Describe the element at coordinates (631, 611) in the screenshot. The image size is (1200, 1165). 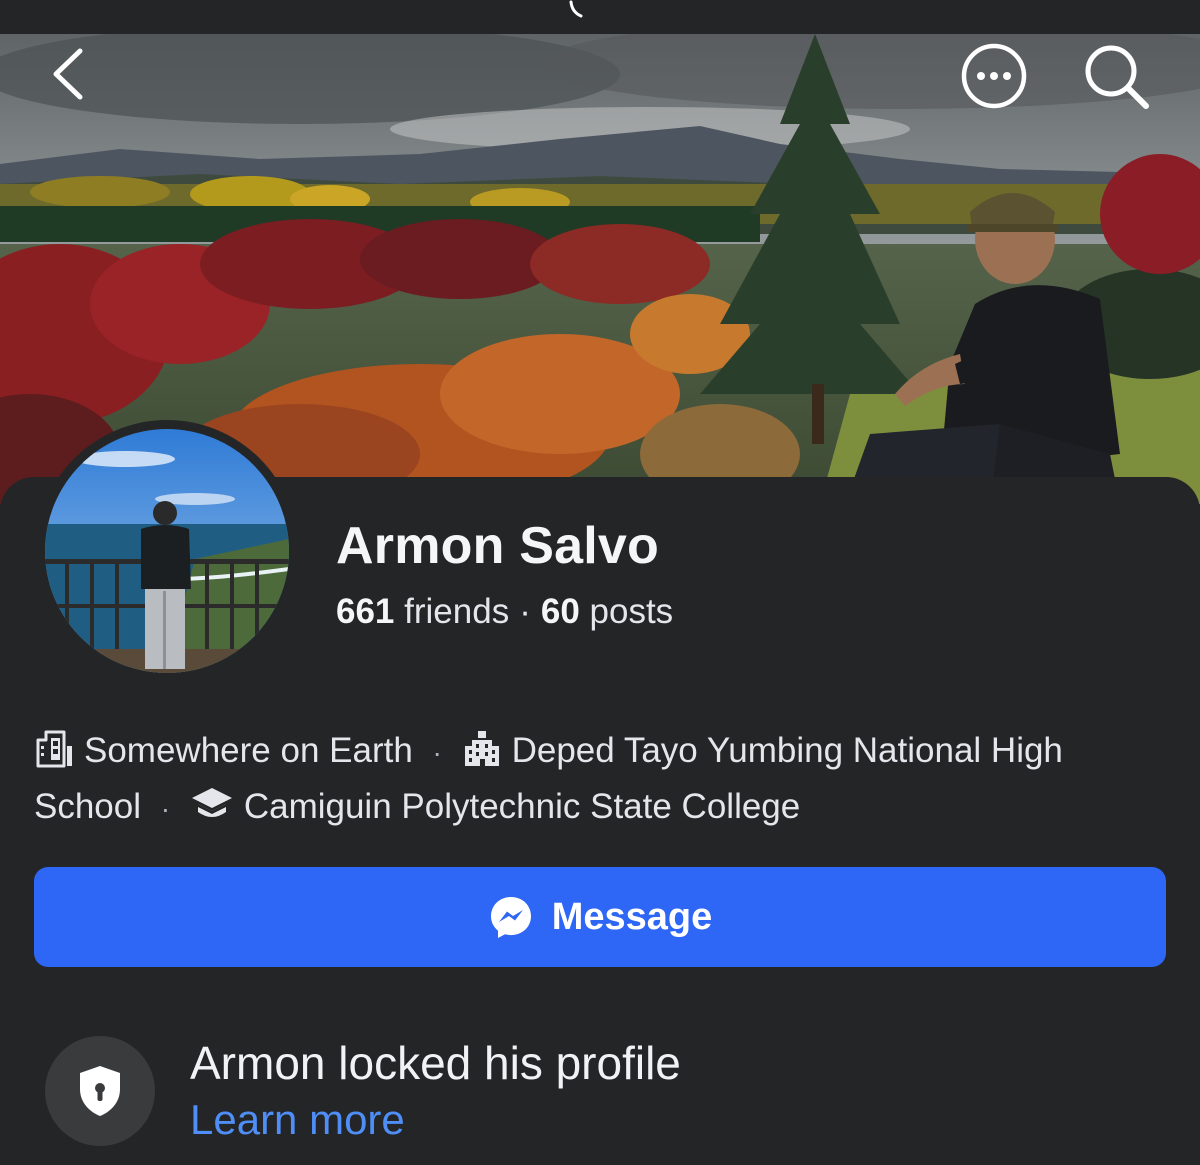
I see `posts-label: posts` at that location.